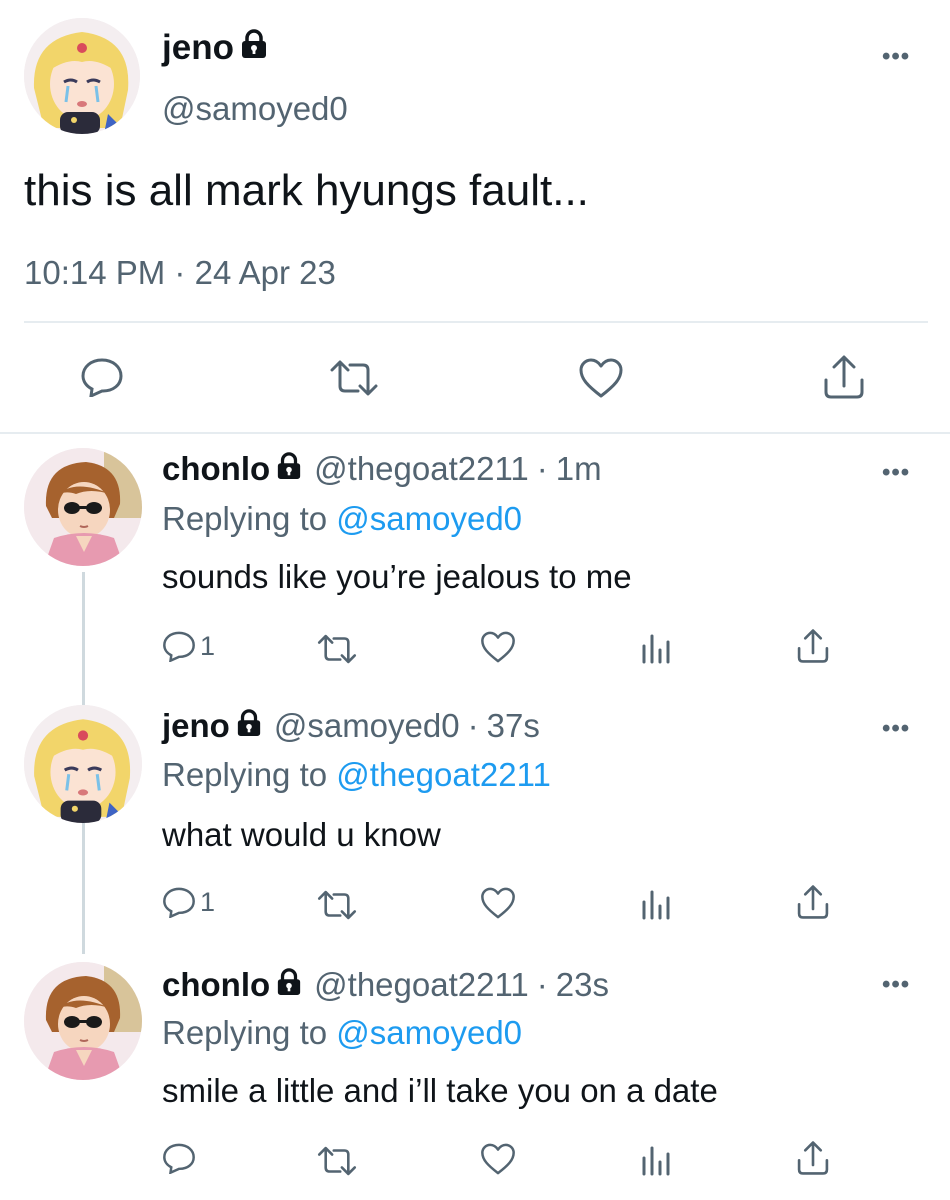 The image size is (950, 1200). I want to click on reply-header: chonlo @thegoat2211 · 23s, so click(385, 985).